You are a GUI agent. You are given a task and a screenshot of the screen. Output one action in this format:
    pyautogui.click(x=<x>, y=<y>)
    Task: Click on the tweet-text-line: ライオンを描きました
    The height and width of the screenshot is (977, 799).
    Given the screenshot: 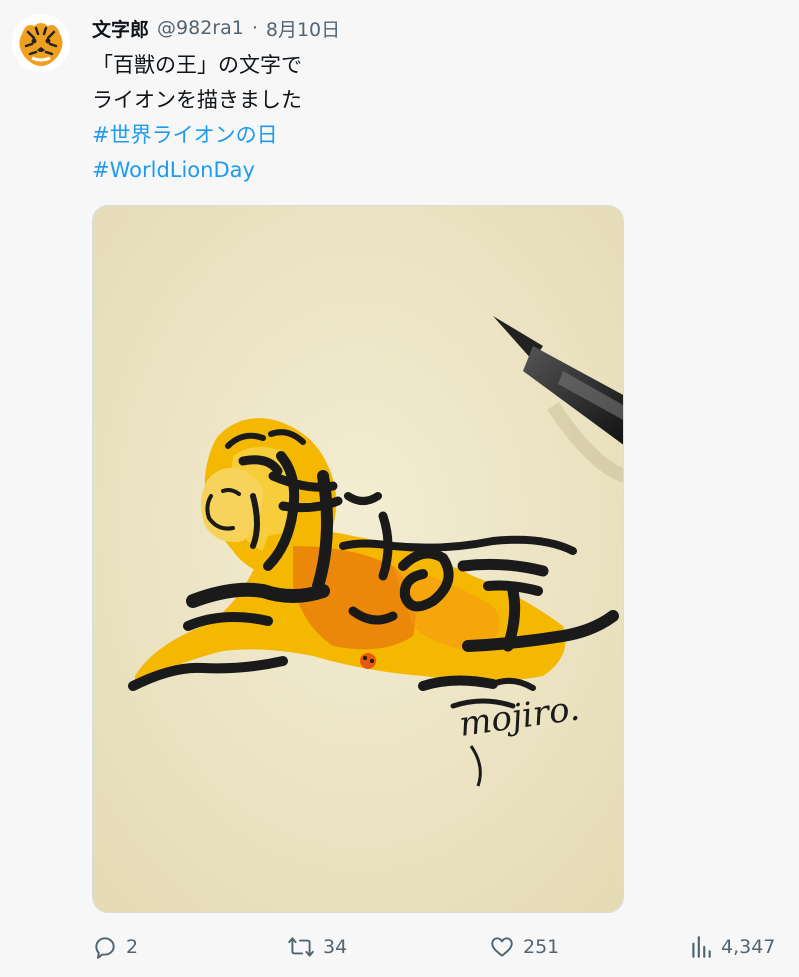 What is the action you would take?
    pyautogui.click(x=197, y=100)
    